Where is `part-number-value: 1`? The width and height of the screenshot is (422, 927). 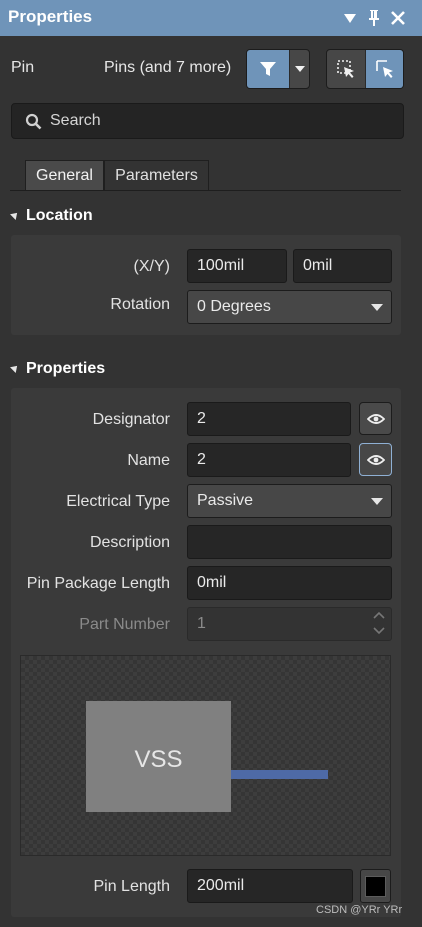
part-number-value: 1 is located at coordinates (201, 623).